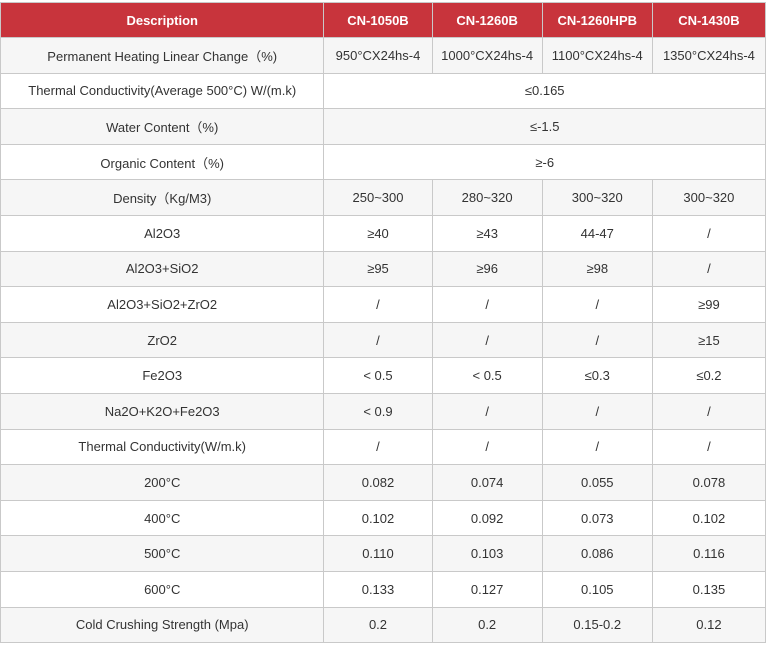 The height and width of the screenshot is (646, 768). What do you see at coordinates (597, 553) in the screenshot?
I see `cell-value: 0.086` at bounding box center [597, 553].